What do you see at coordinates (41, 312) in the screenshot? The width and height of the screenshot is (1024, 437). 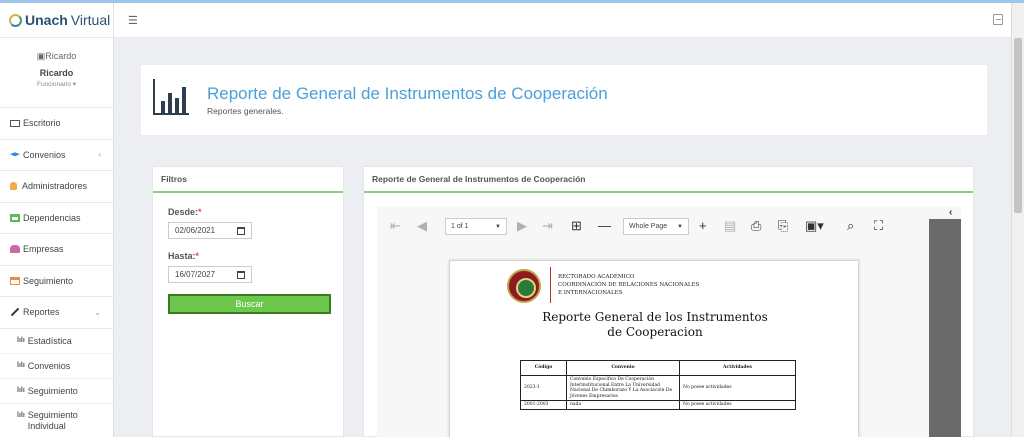 I see `sidebar-item-label: Reportes` at bounding box center [41, 312].